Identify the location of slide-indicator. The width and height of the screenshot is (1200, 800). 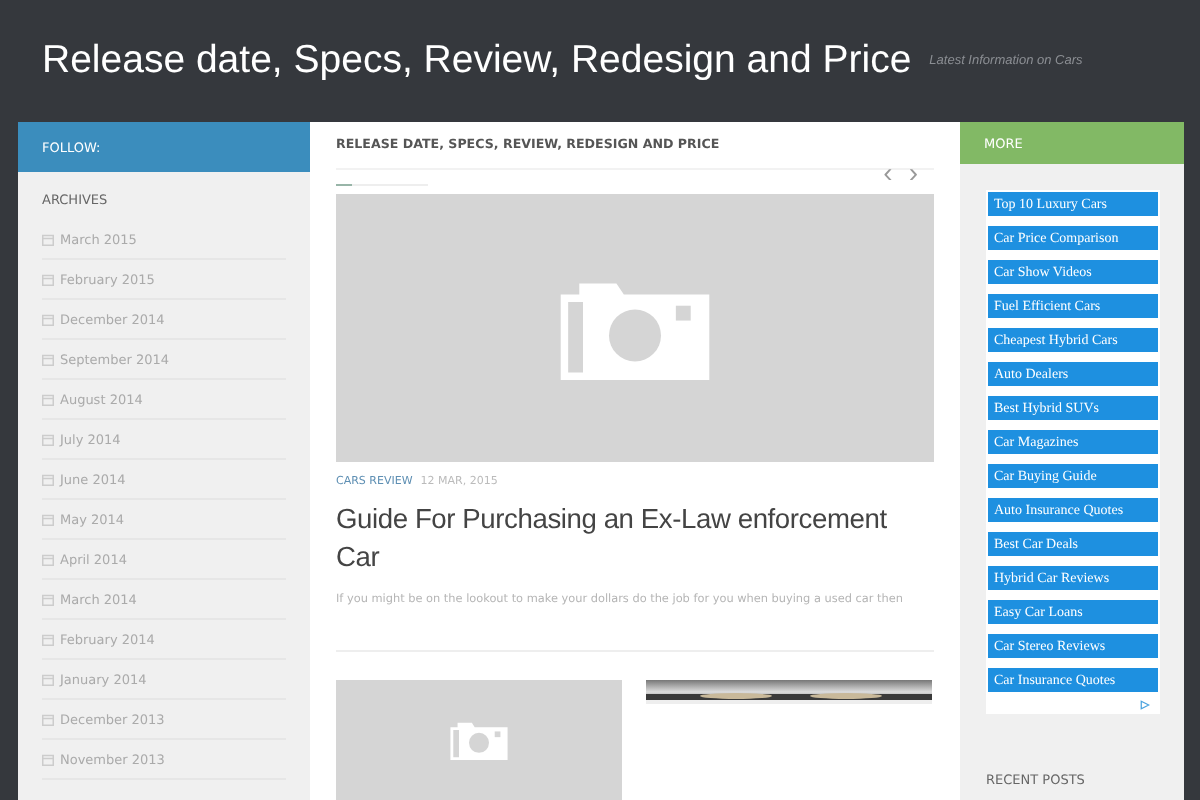
(344, 185).